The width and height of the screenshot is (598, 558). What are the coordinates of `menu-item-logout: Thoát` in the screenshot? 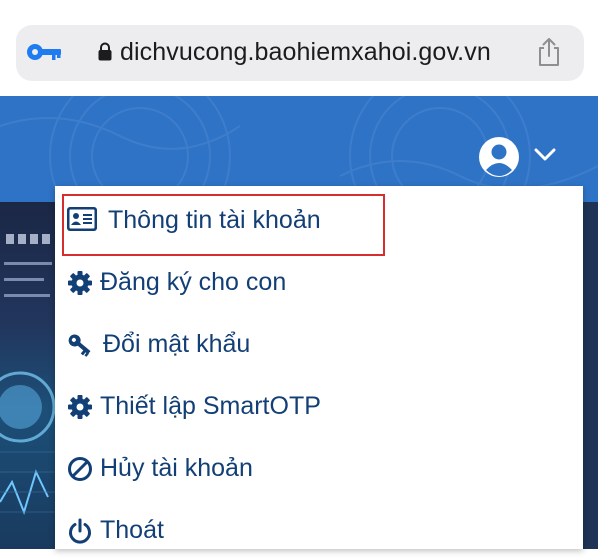 It's located at (319, 530).